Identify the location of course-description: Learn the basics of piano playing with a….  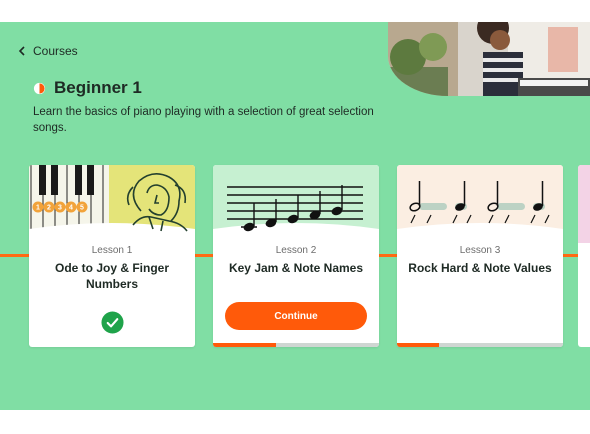
(203, 120).